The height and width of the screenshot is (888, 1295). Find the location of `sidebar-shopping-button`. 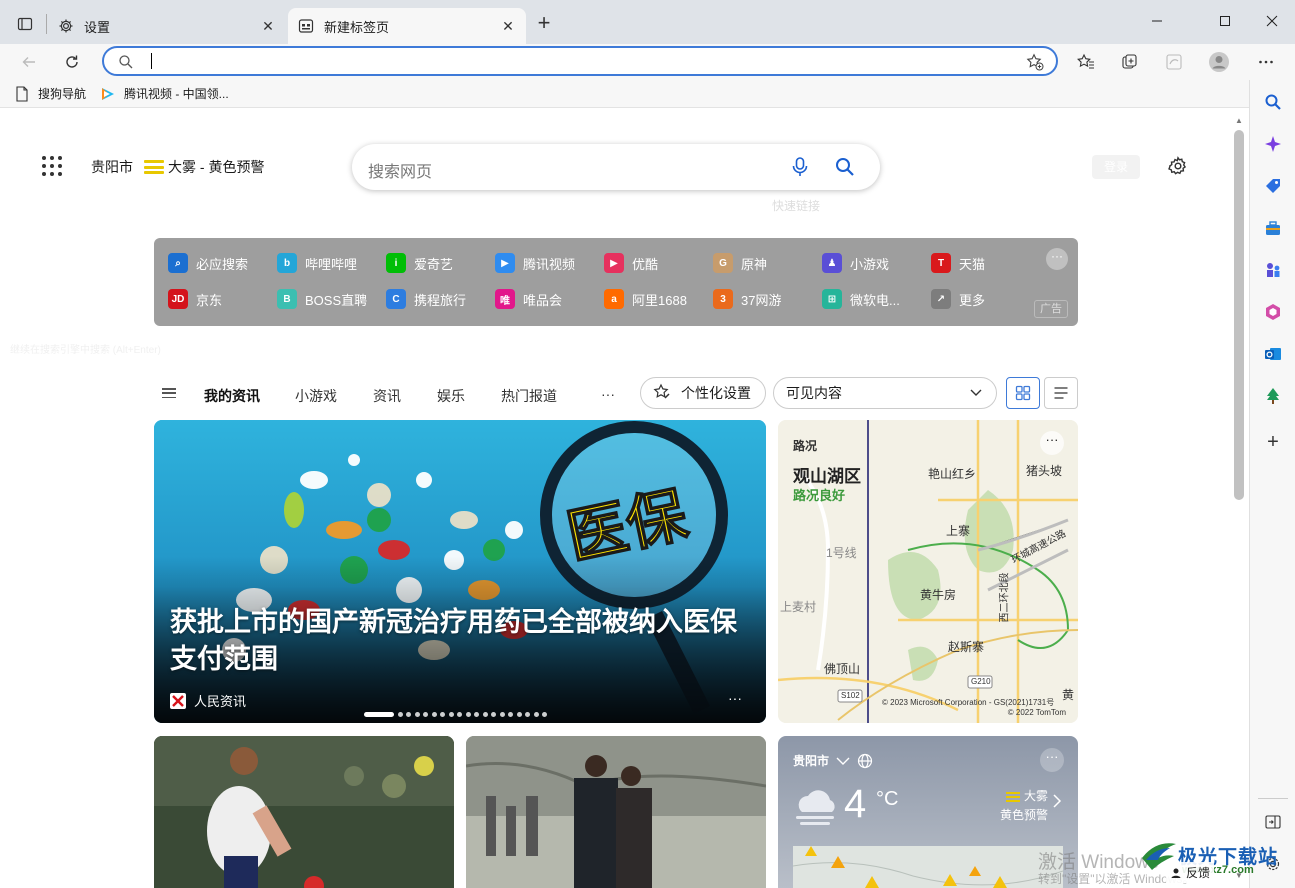

sidebar-shopping-button is located at coordinates (1273, 186).